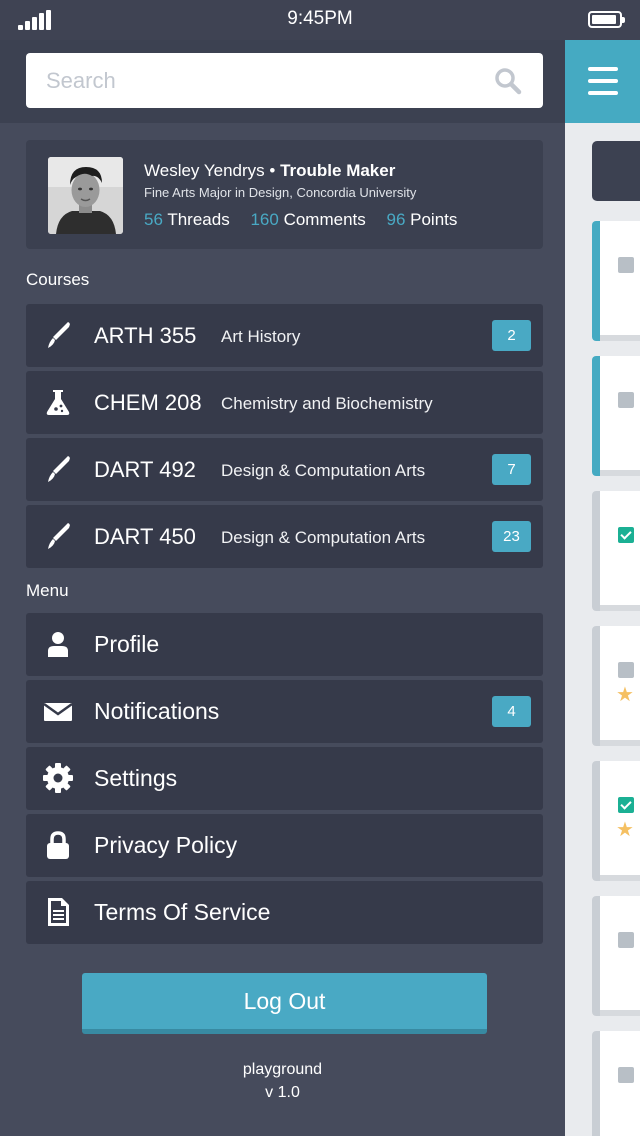 This screenshot has height=1136, width=640. I want to click on stat-comments: 160 Comments, so click(307, 219).